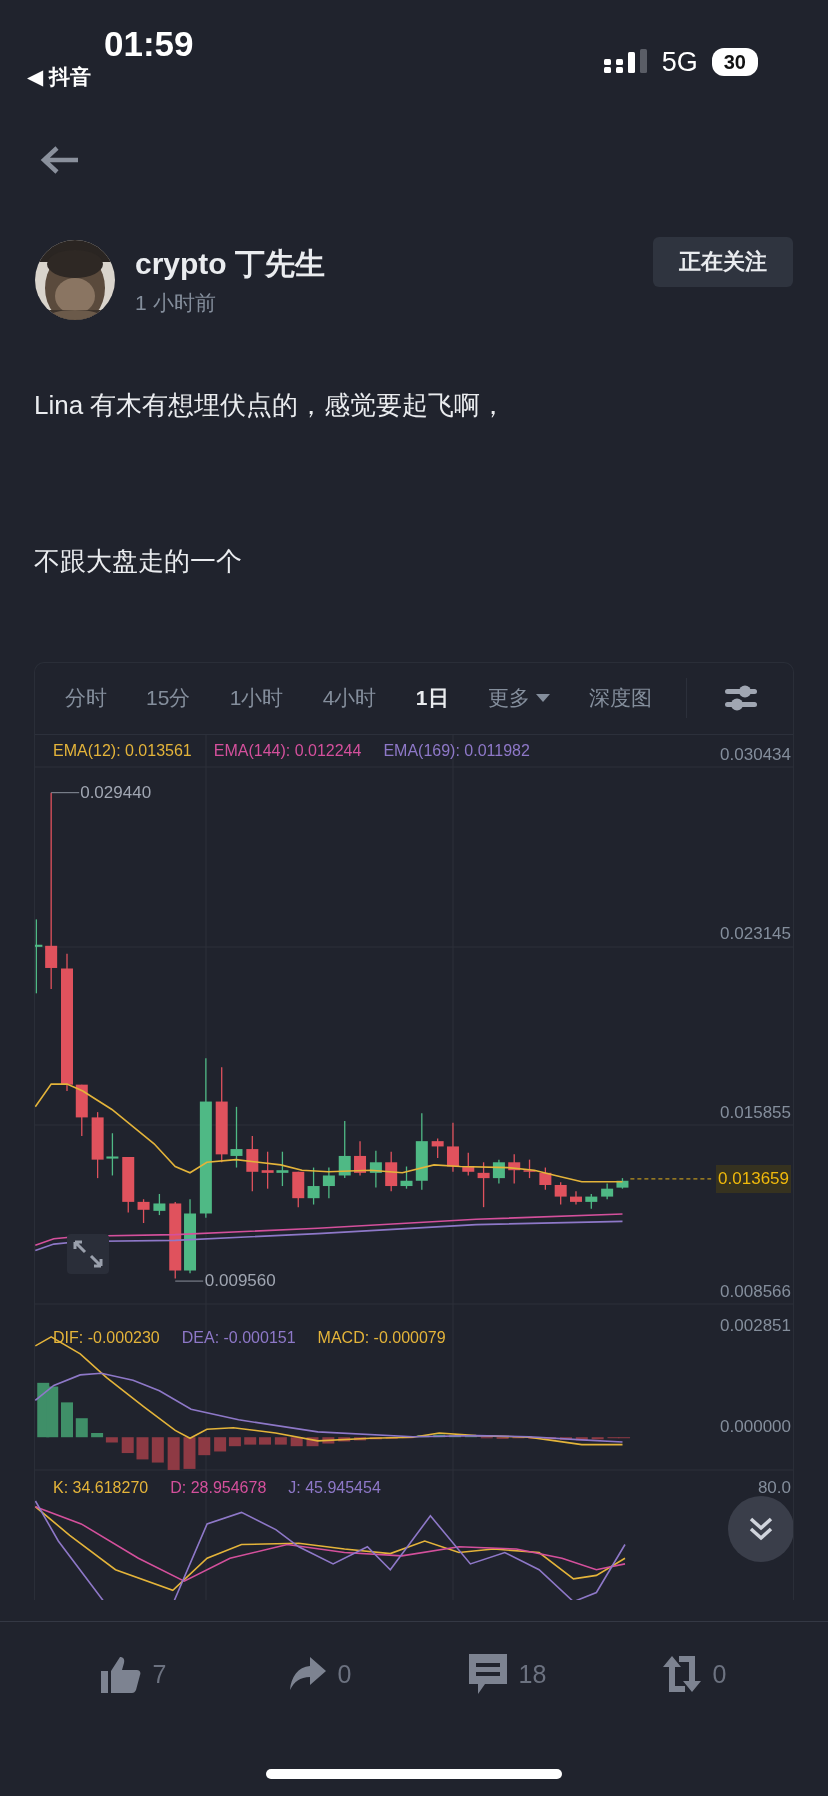 The image size is (828, 1796). What do you see at coordinates (755, 1426) in the screenshot?
I see `macd-tick: 0.000000` at bounding box center [755, 1426].